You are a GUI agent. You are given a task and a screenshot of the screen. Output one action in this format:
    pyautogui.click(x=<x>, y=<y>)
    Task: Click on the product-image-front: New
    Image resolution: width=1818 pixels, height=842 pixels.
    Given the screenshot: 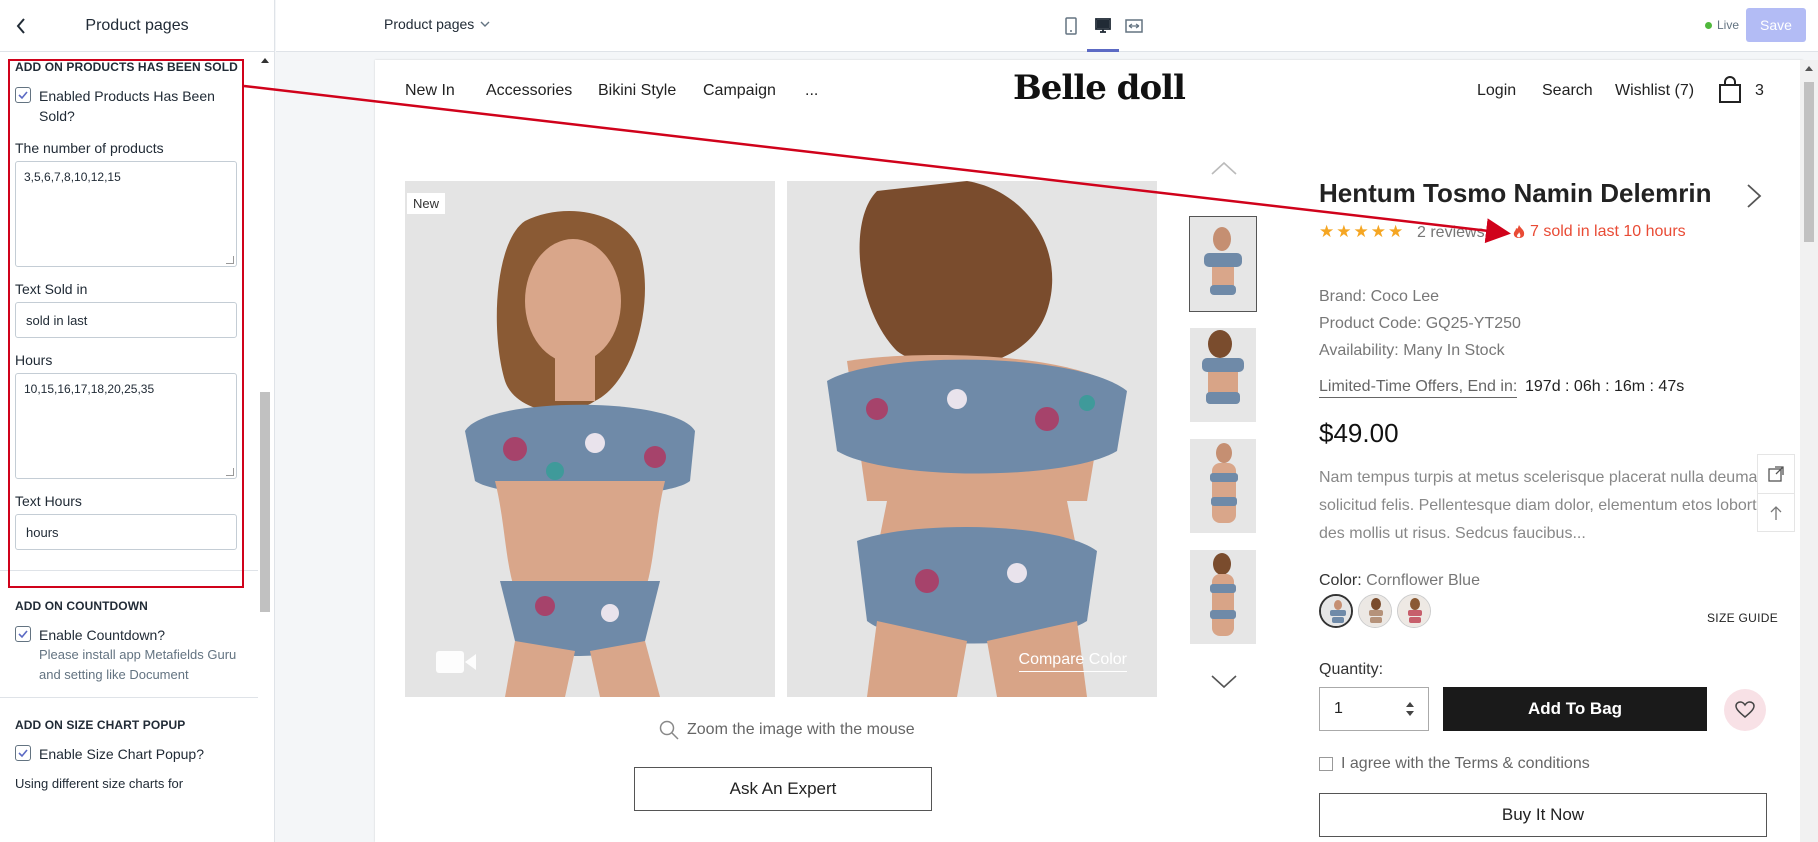 What is the action you would take?
    pyautogui.click(x=590, y=439)
    